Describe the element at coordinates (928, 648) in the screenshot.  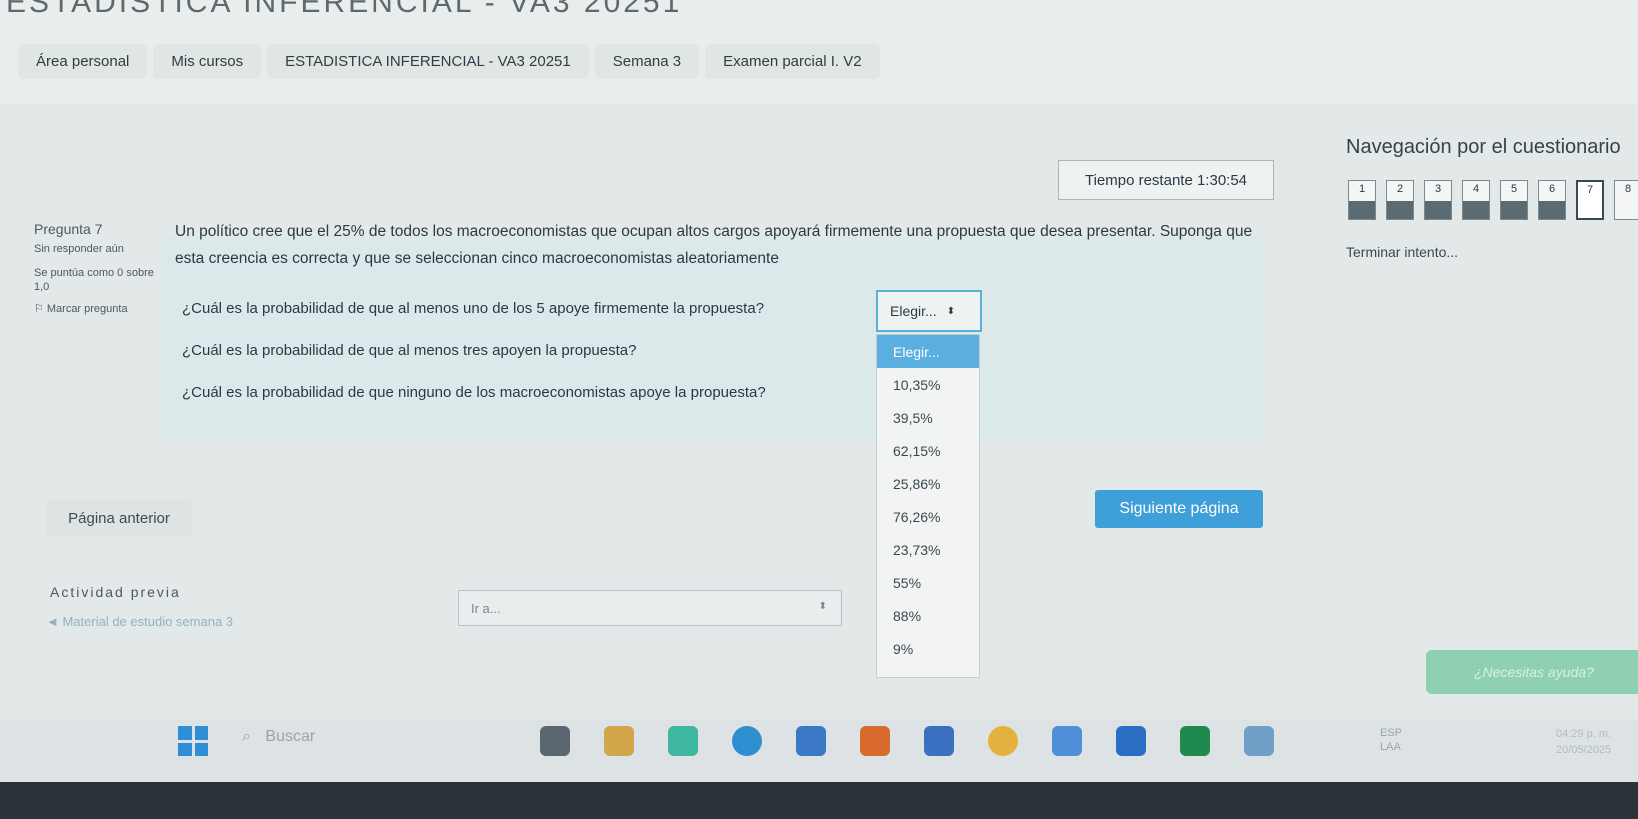
I see `dropdown-option: 9%` at that location.